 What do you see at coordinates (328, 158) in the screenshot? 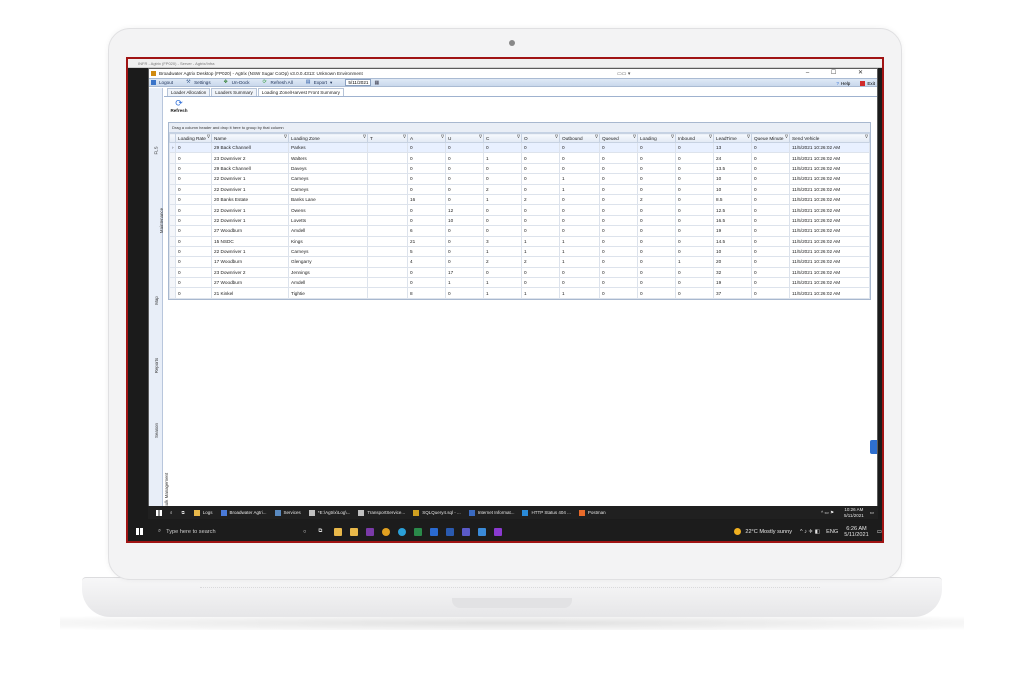
I see `table-cell: Walters` at bounding box center [328, 158].